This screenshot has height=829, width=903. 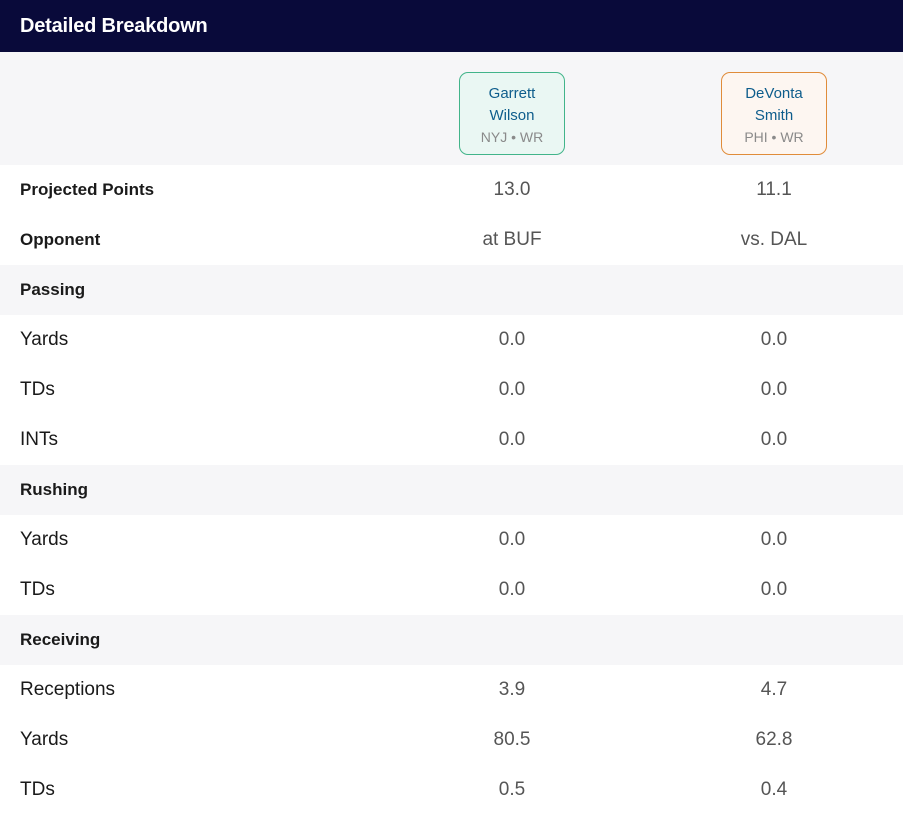 What do you see at coordinates (451, 640) in the screenshot?
I see `section-header-receiving: Receiving` at bounding box center [451, 640].